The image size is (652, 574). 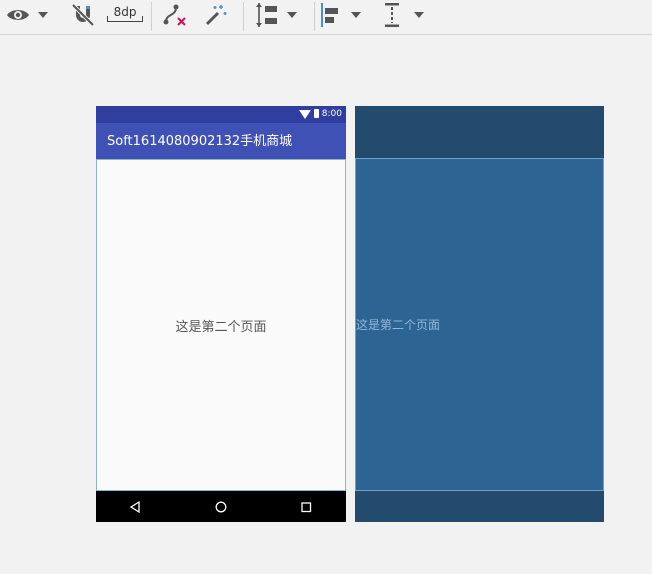 What do you see at coordinates (305, 114) in the screenshot?
I see `wifi-icon` at bounding box center [305, 114].